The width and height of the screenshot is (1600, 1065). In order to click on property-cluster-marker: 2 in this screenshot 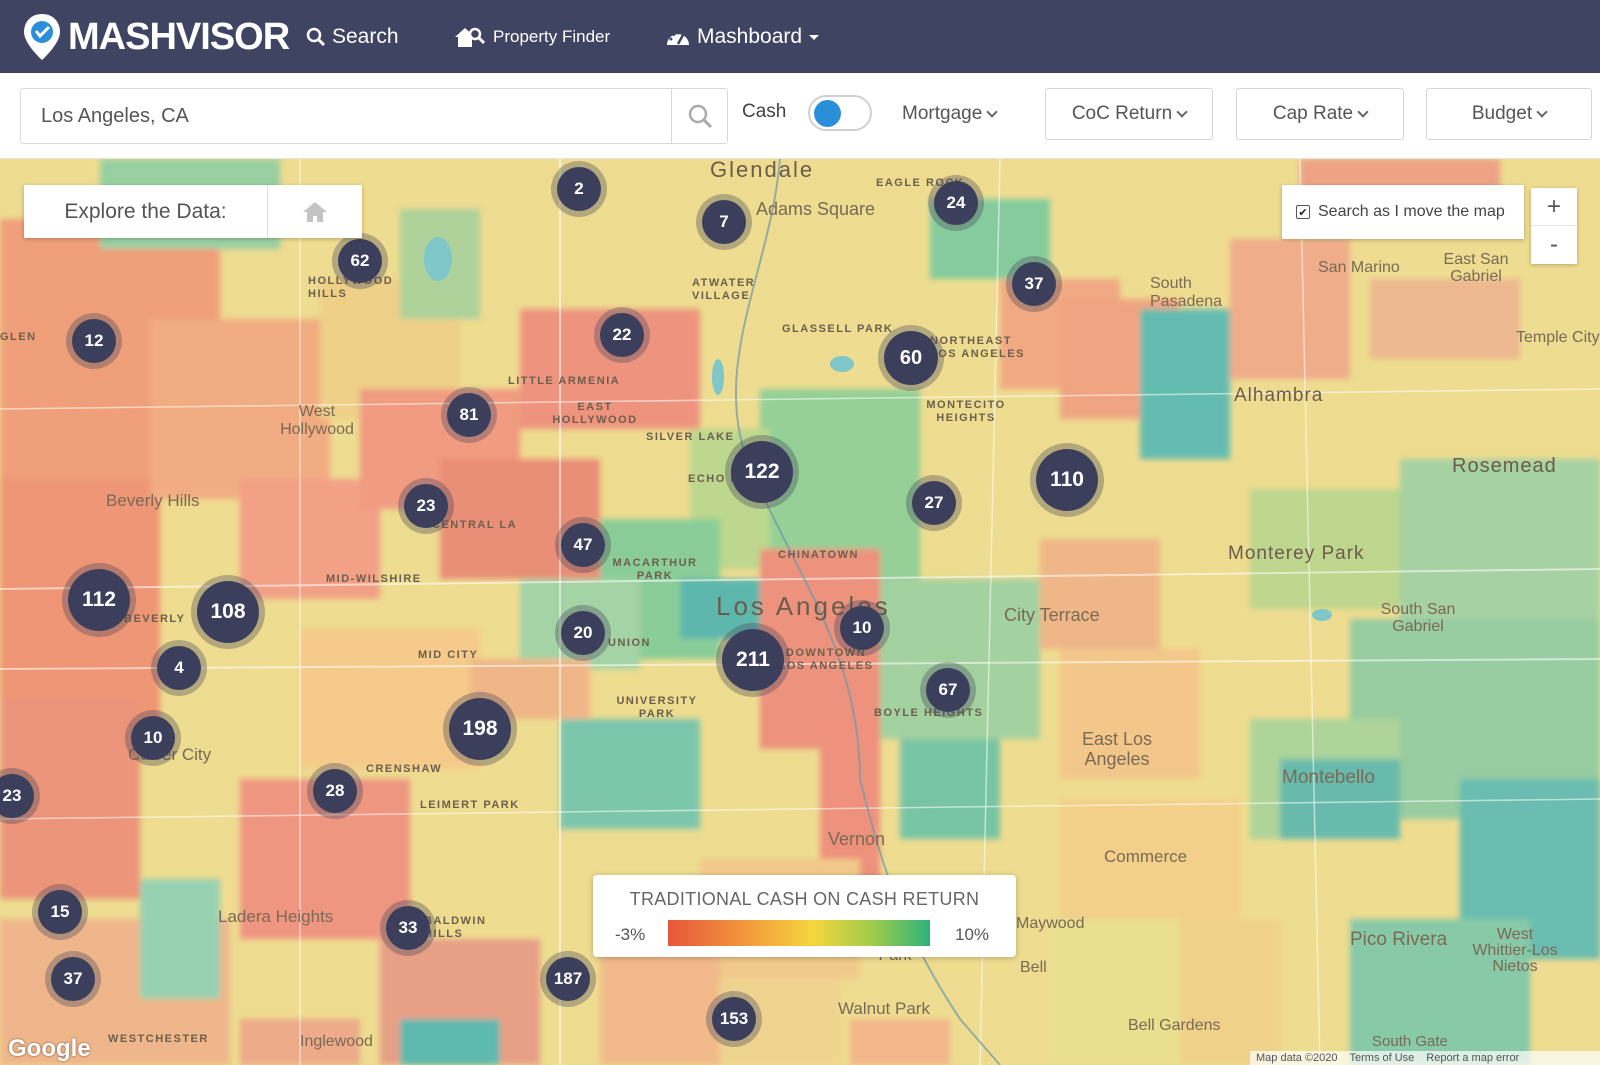, I will do `click(579, 189)`.